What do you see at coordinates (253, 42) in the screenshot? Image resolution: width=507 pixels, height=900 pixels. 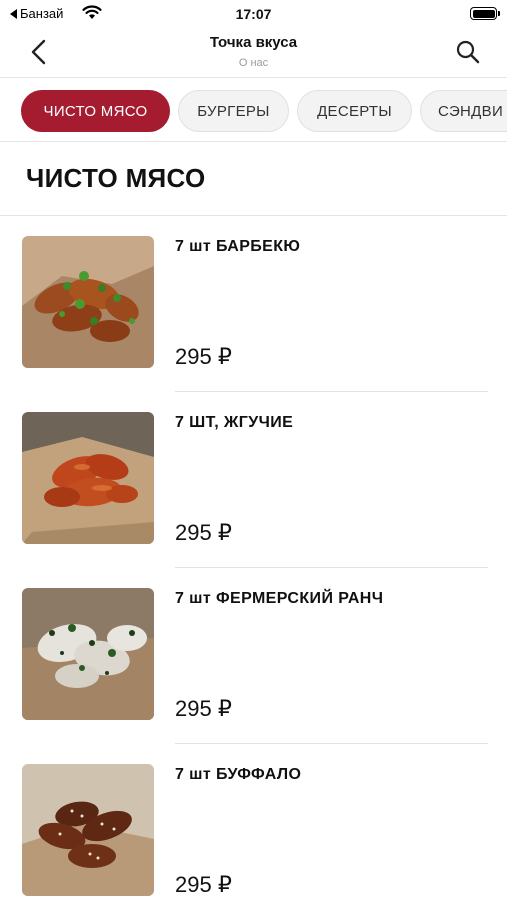 I see `page-title: Точка вкуса` at bounding box center [253, 42].